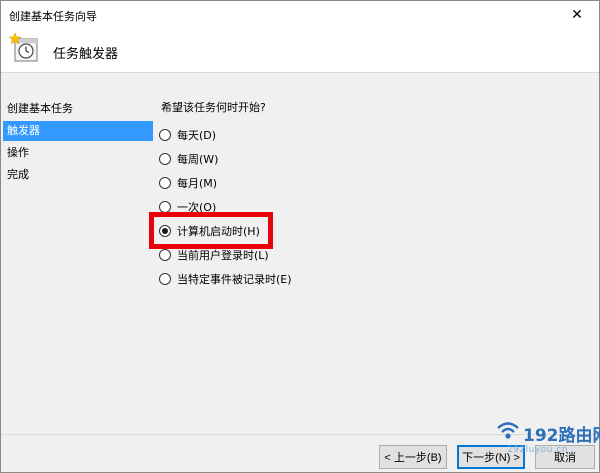 This screenshot has width=600, height=473. Describe the element at coordinates (300, 15) in the screenshot. I see `title-bar: 创建基本任务向导 ✕` at that location.